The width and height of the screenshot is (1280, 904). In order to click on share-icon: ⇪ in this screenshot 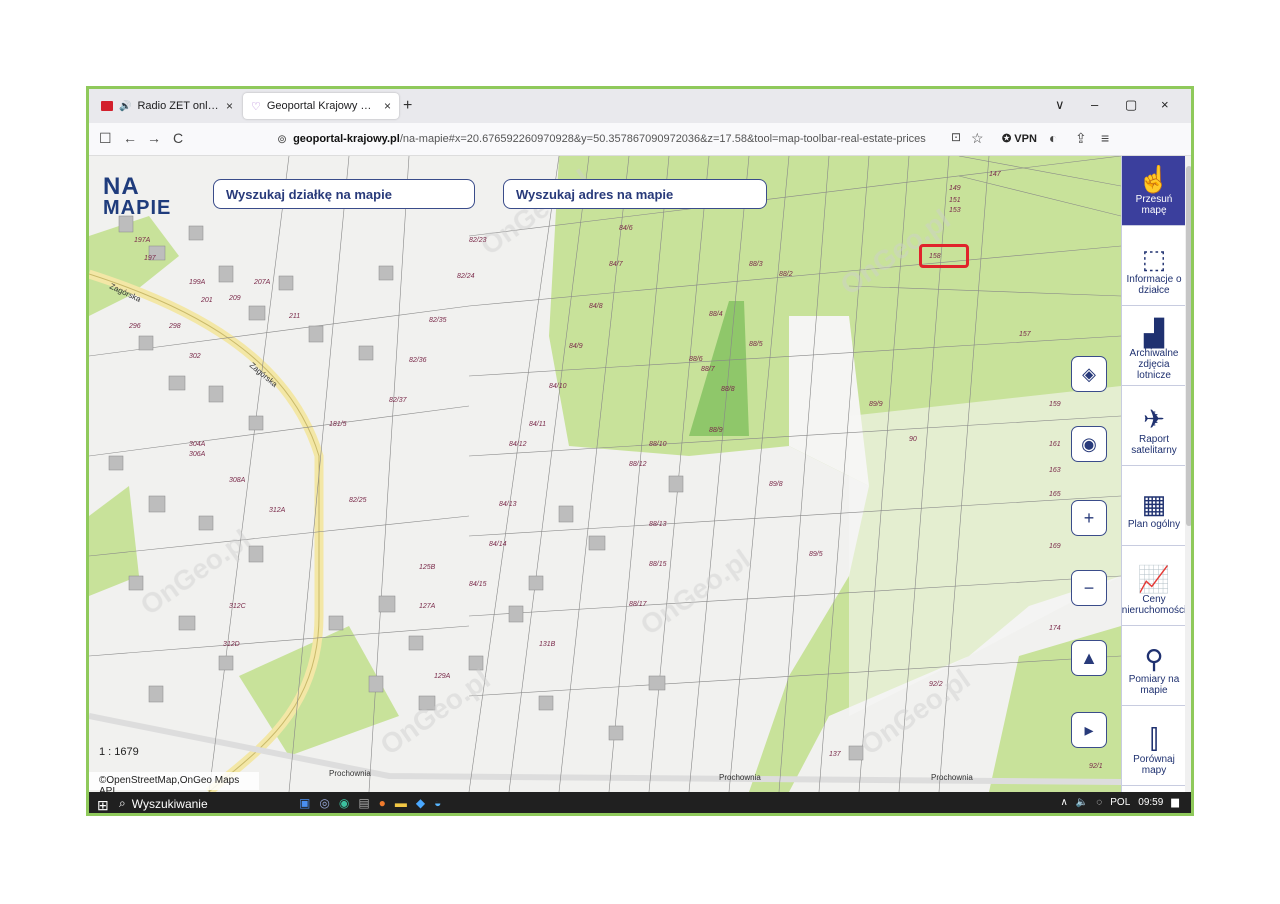, I will do `click(1081, 138)`.